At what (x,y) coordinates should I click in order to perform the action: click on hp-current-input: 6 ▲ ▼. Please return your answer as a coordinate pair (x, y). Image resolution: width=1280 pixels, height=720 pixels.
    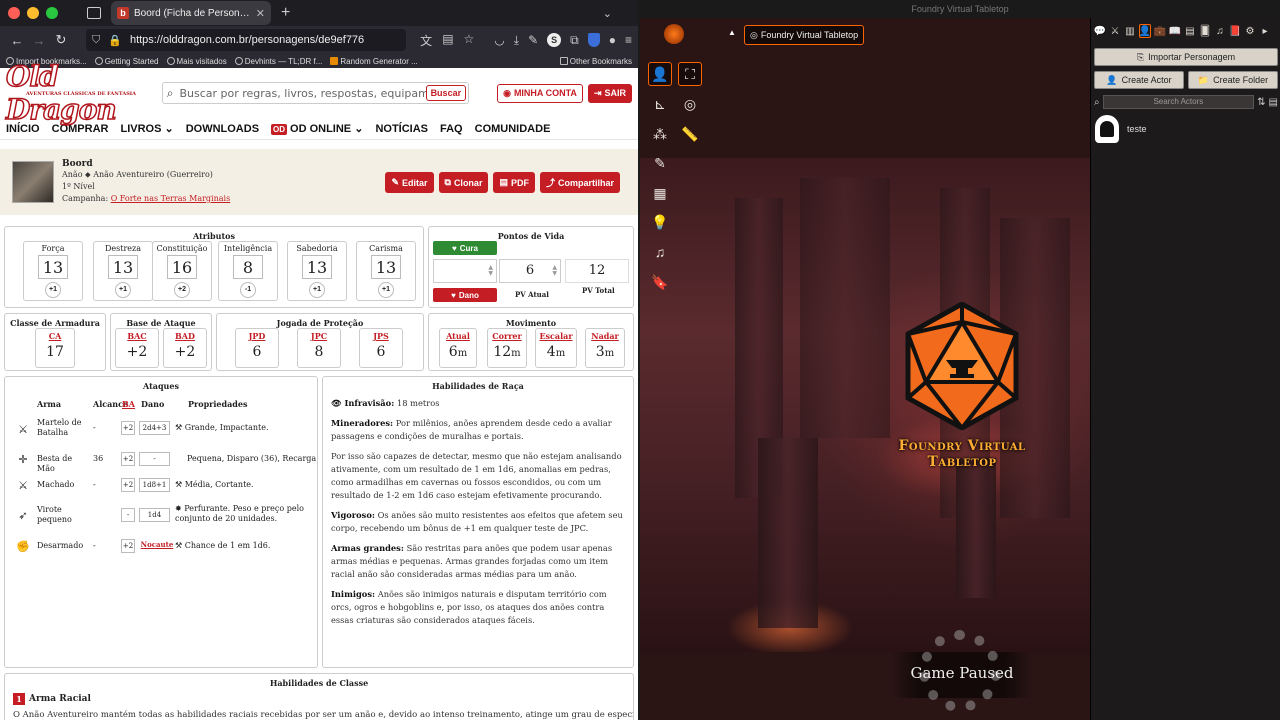
    Looking at the image, I should click on (530, 271).